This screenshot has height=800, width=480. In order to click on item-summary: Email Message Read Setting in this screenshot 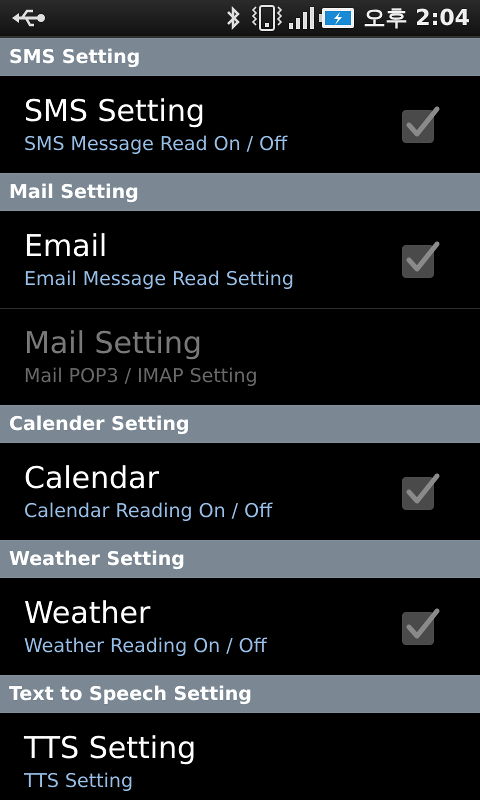, I will do `click(159, 279)`.